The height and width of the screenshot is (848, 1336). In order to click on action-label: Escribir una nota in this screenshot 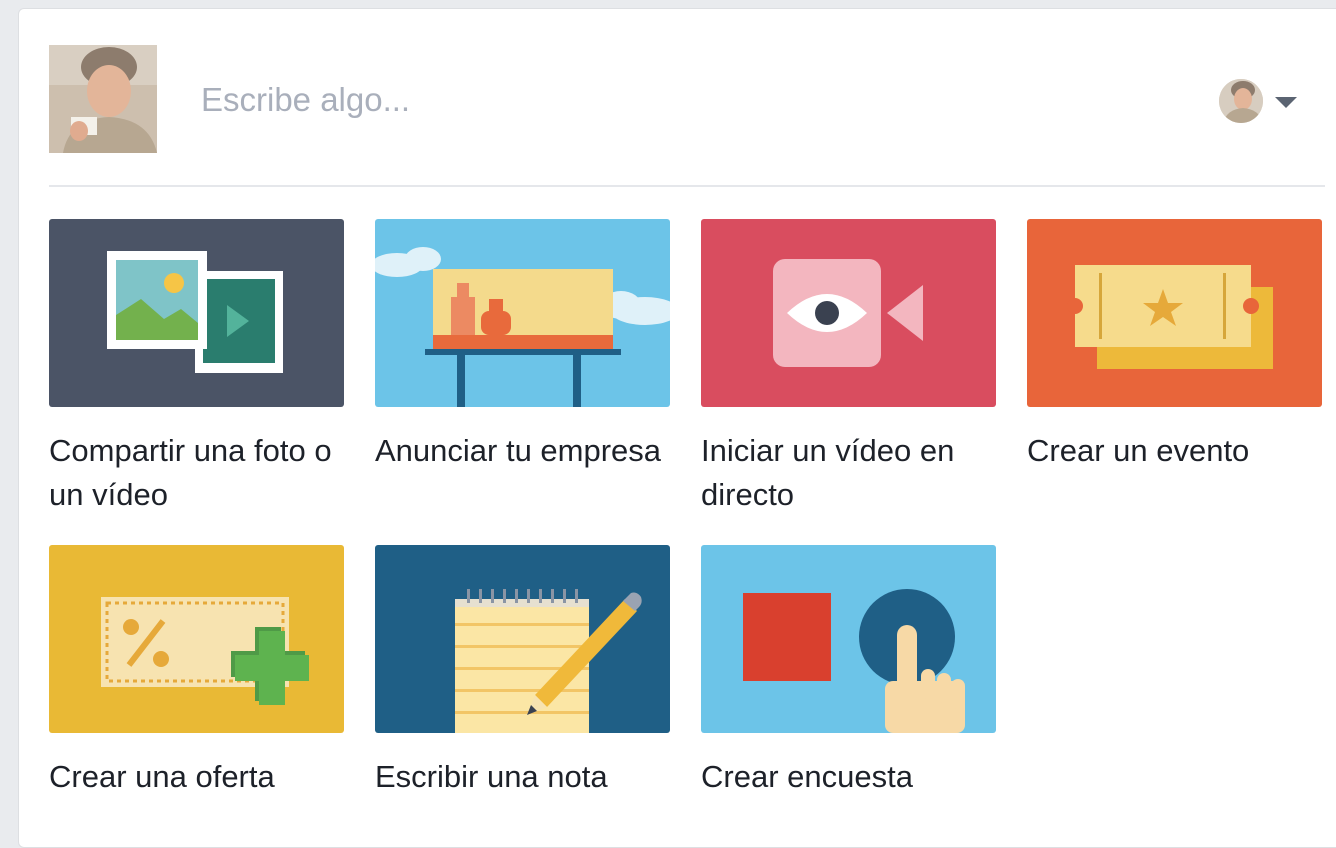, I will do `click(491, 776)`.